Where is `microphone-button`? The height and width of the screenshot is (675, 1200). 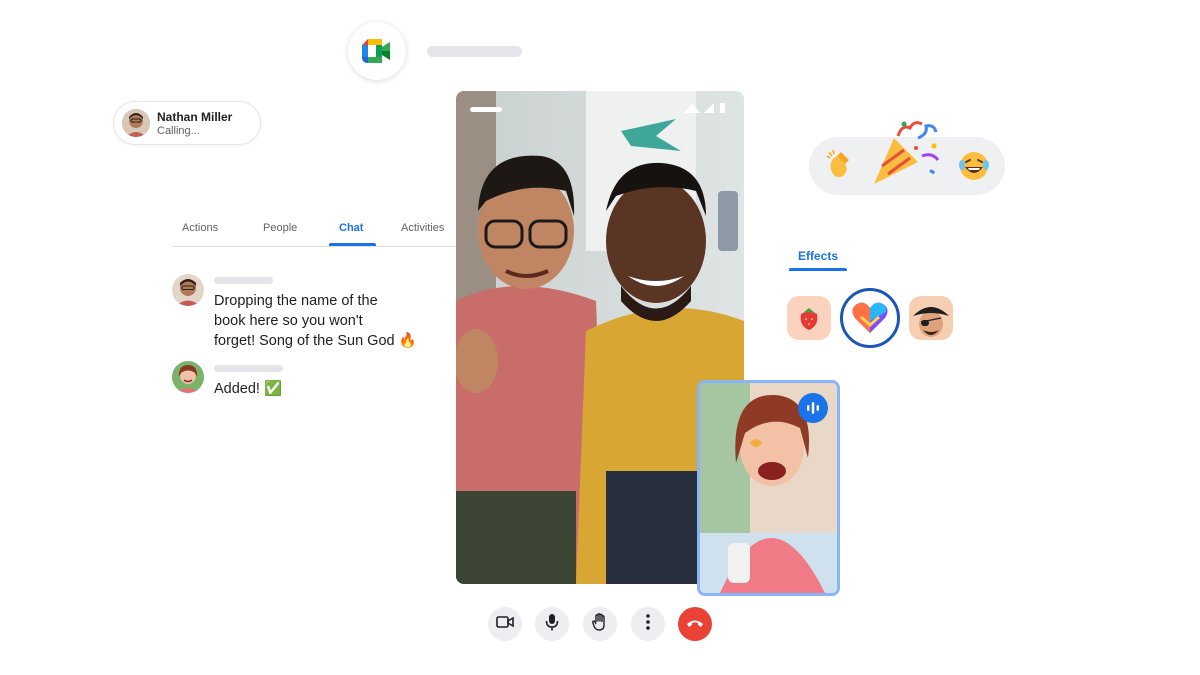
microphone-button is located at coordinates (552, 624).